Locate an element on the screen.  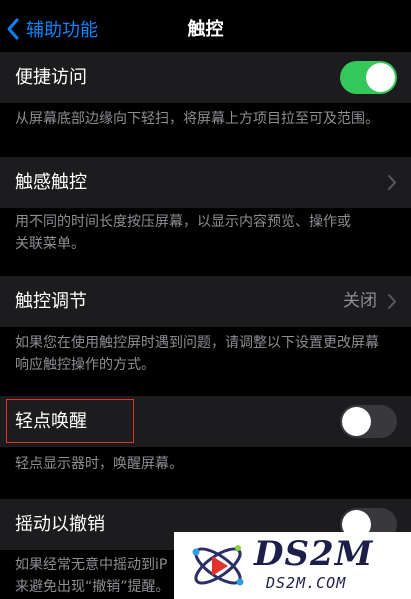
atom-logo-icon is located at coordinates (218, 565).